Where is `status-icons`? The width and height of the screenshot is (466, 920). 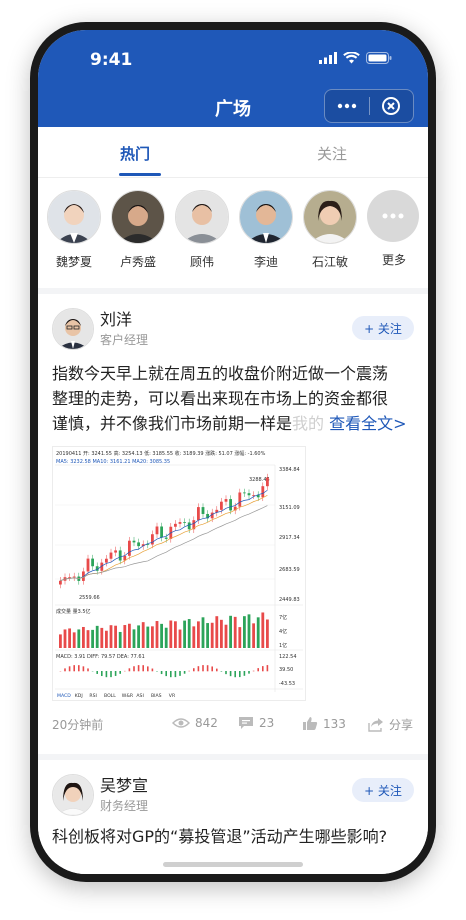
status-icons is located at coordinates (355, 58).